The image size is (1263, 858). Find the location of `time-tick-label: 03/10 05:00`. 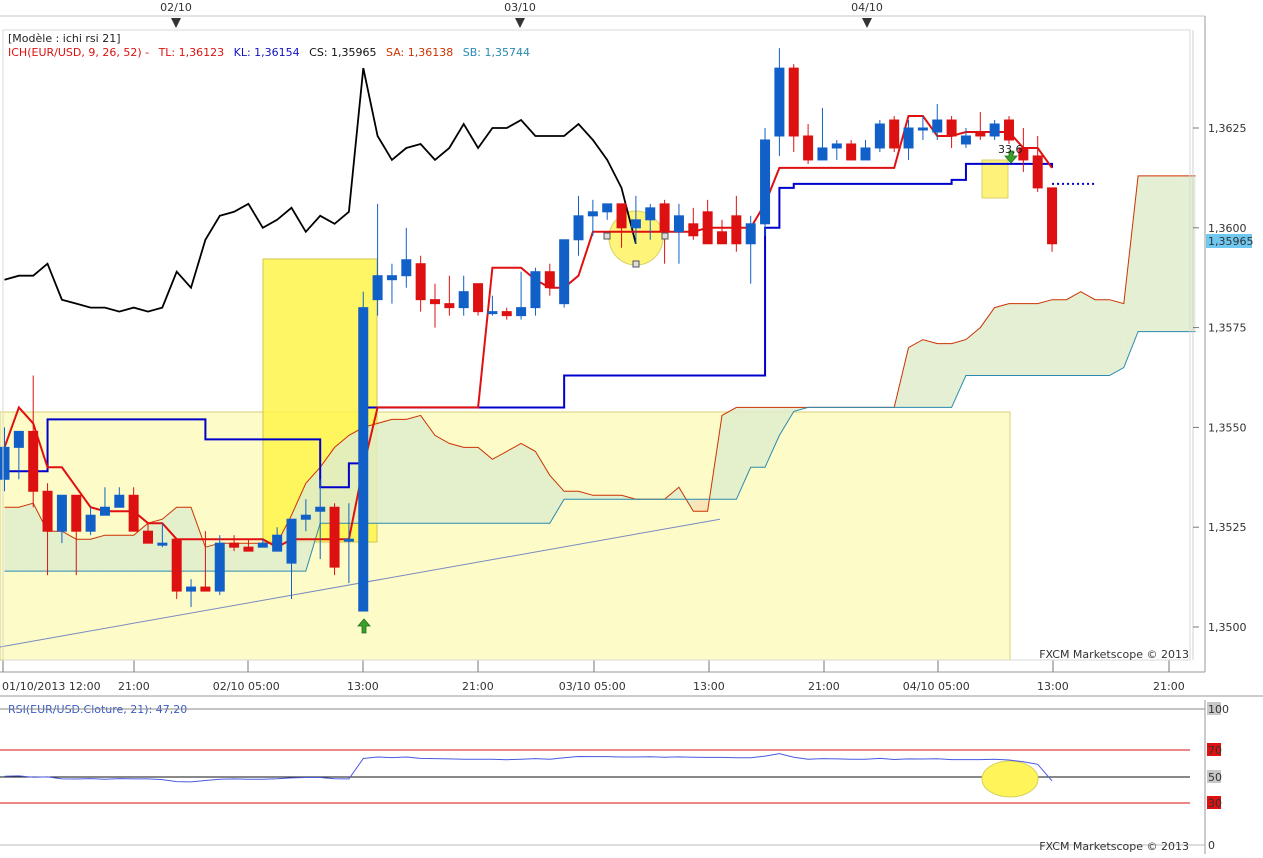

time-tick-label: 03/10 05:00 is located at coordinates (592, 686).